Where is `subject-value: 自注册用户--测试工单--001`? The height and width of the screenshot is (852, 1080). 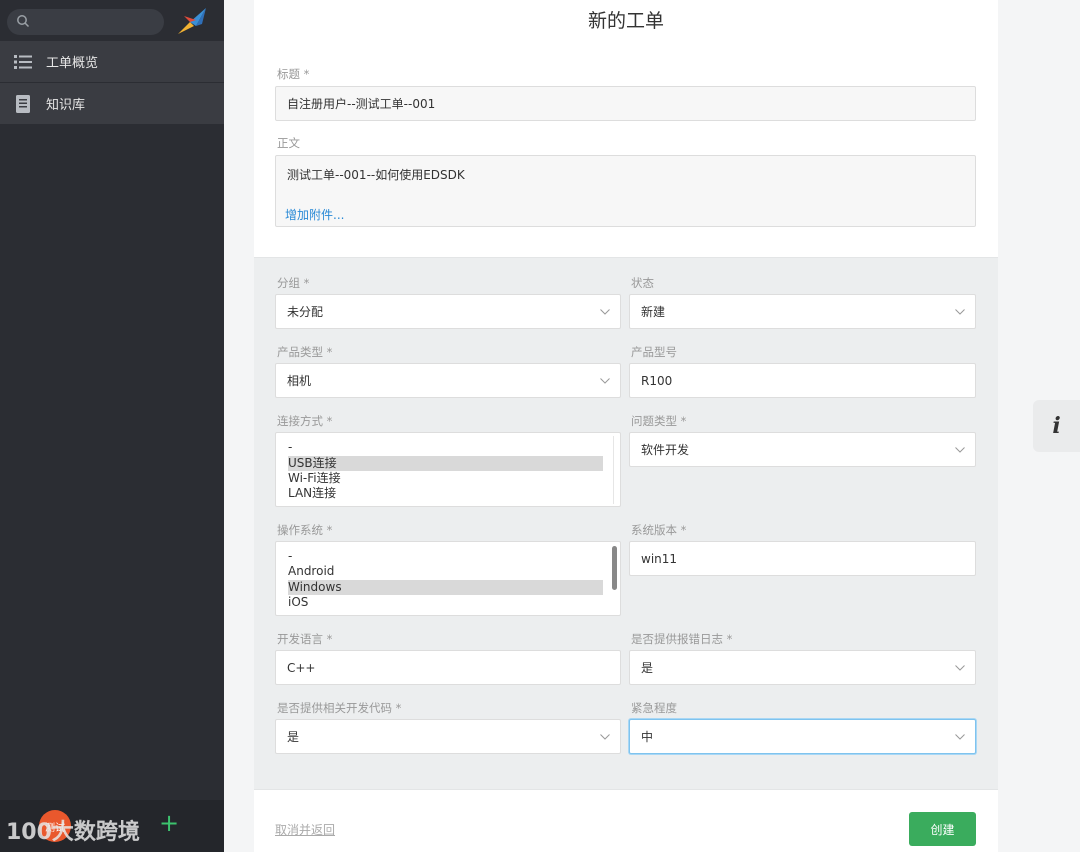 subject-value: 自注册用户--测试工单--001 is located at coordinates (361, 104).